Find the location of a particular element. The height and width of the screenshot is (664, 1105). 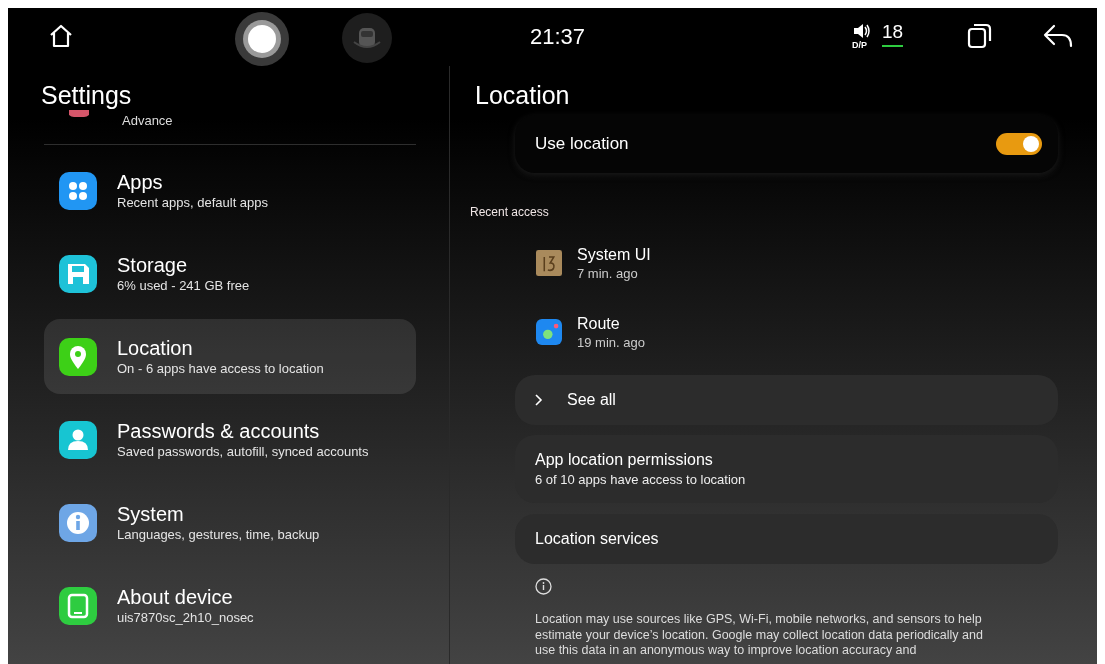

item-title: Passwords & accounts is located at coordinates (219, 430).